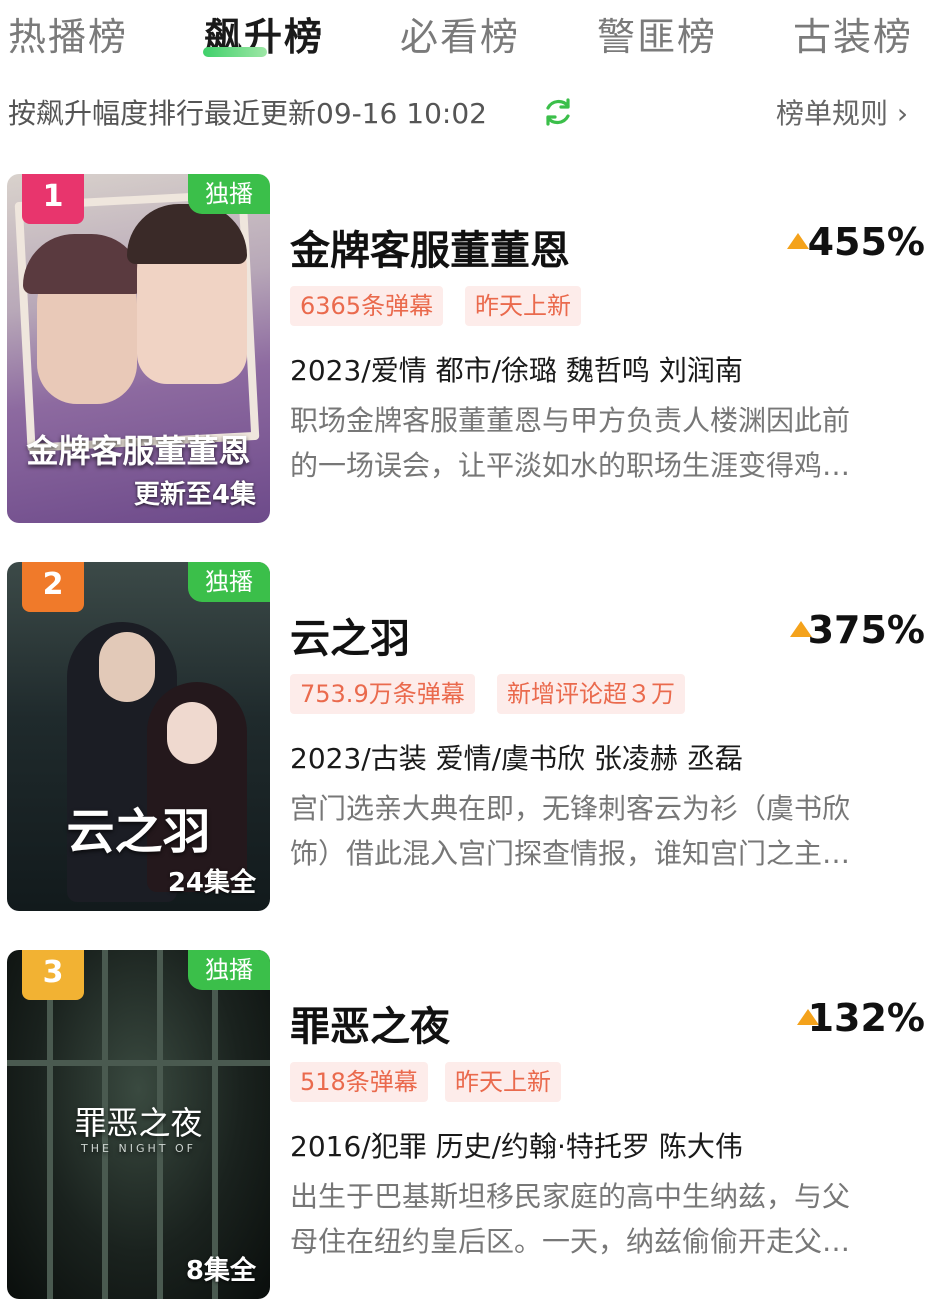 The height and width of the screenshot is (1304, 950). I want to click on tab-costume: 古装榜, so click(853, 33).